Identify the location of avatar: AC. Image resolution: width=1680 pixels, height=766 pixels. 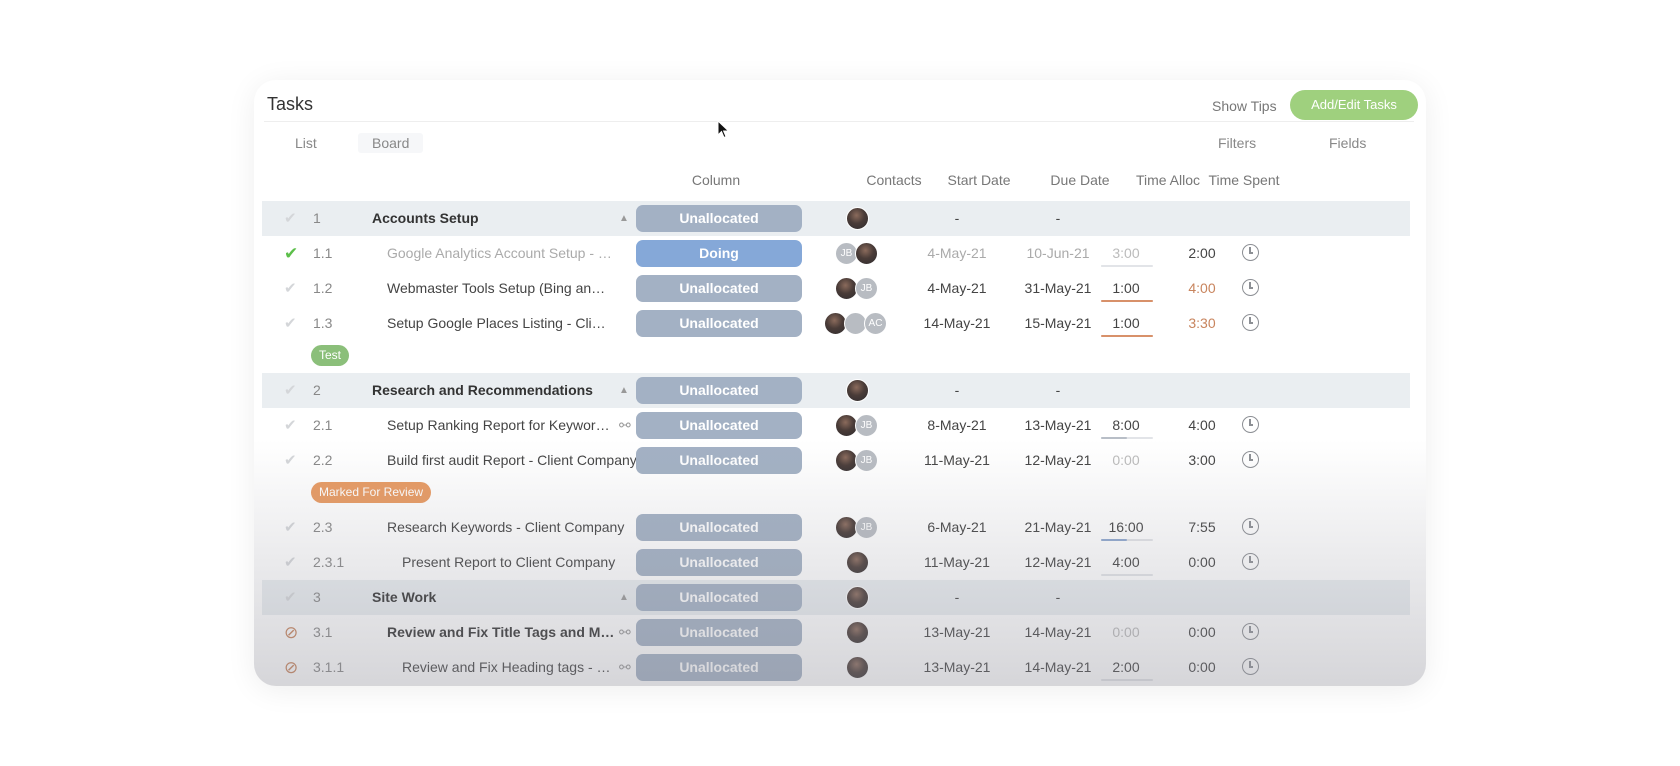
(875, 323).